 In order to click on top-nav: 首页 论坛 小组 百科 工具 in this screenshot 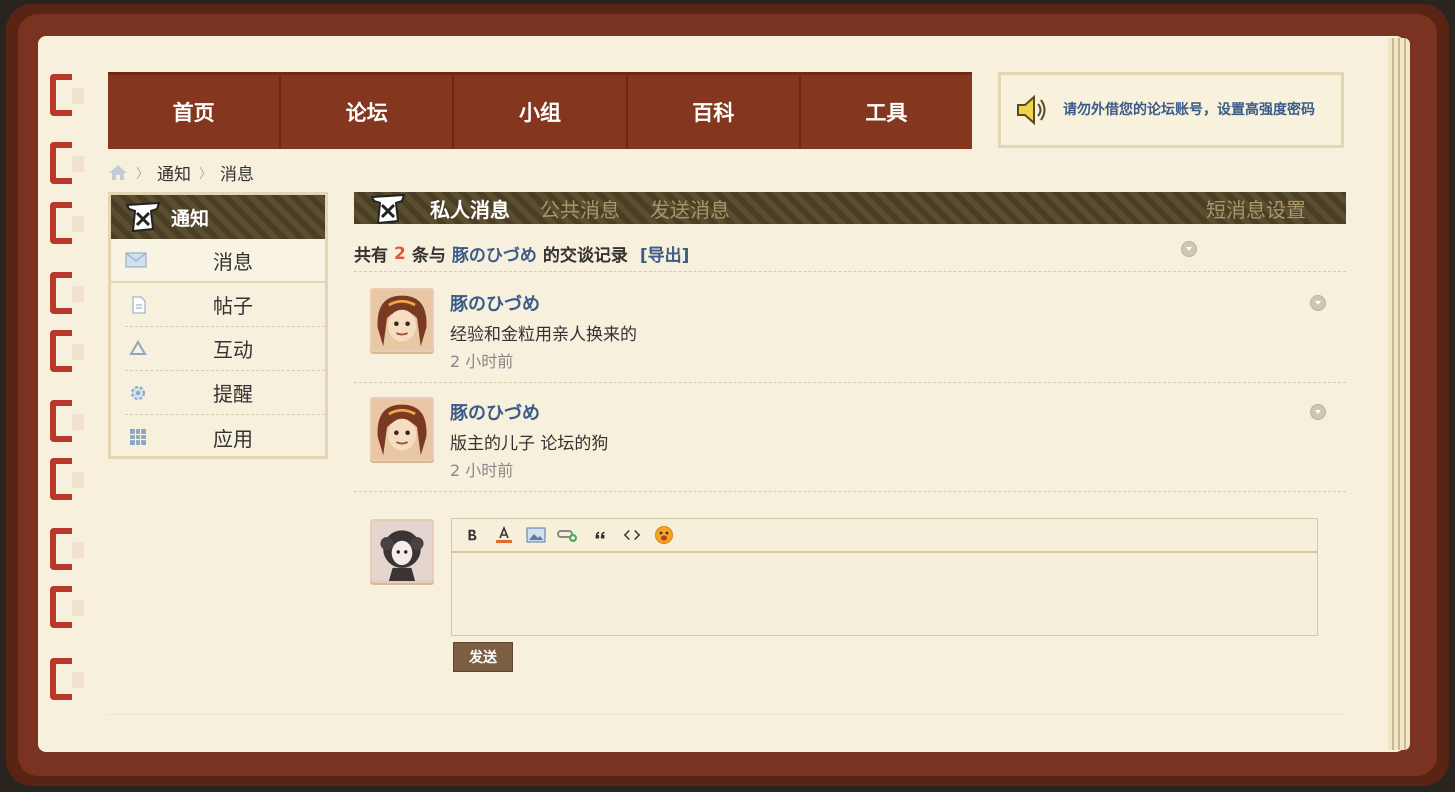, I will do `click(540, 110)`.